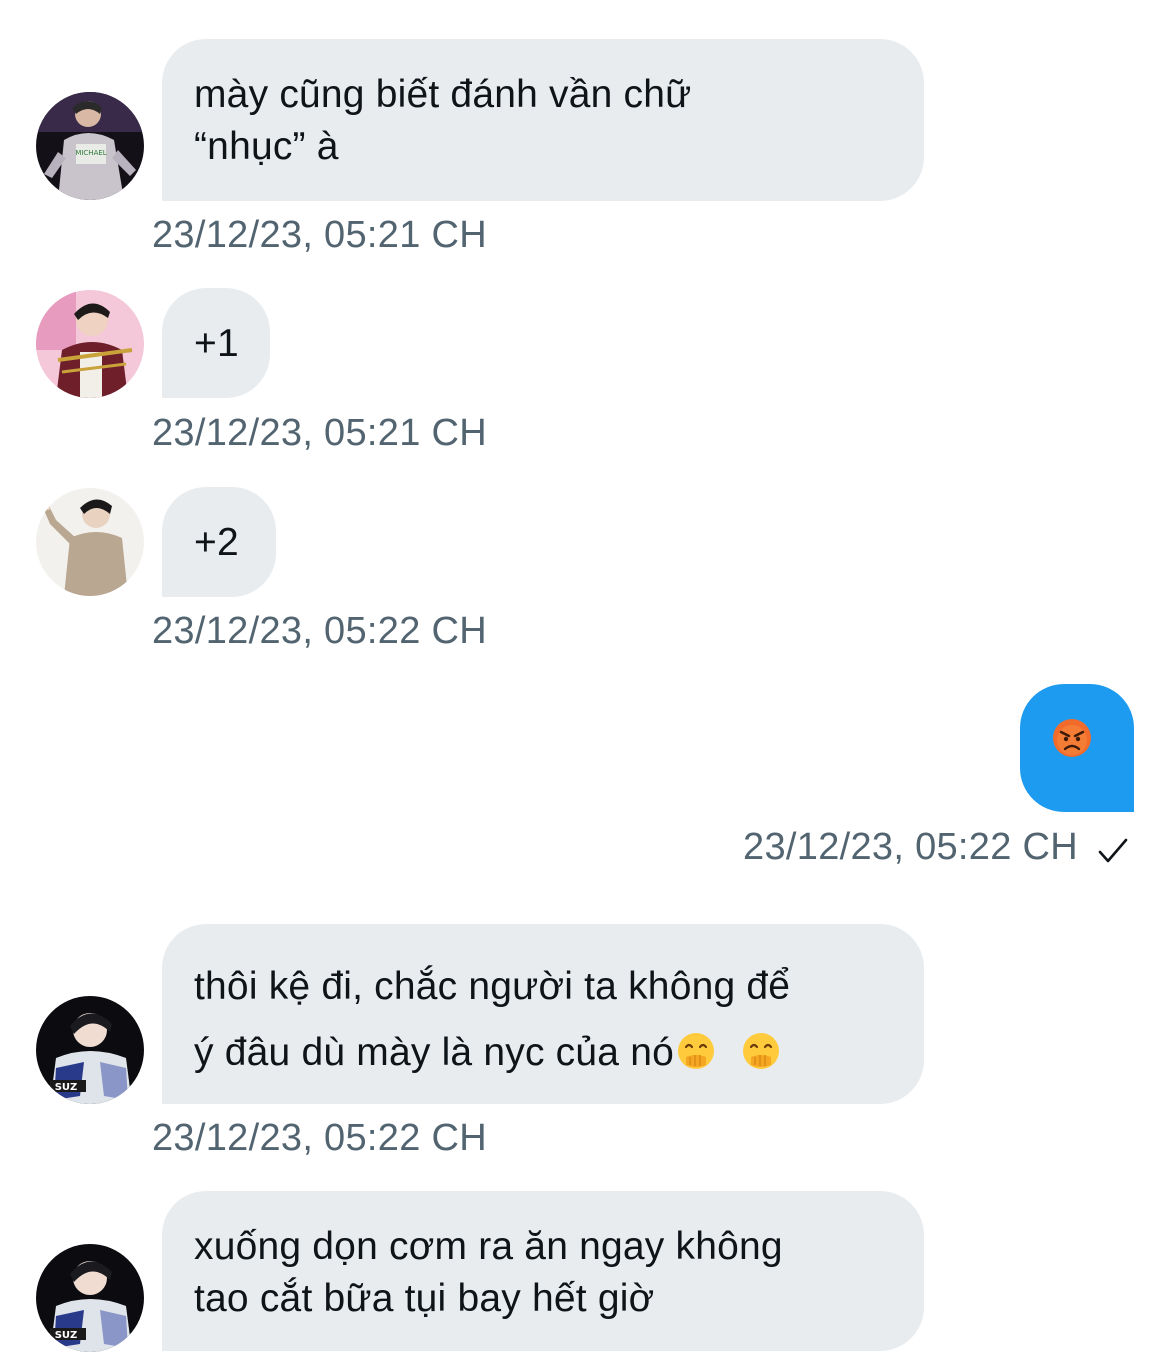  Describe the element at coordinates (424, 1298) in the screenshot. I see `message-text-line: tao cắt bữa tụi bay hết giờ` at that location.